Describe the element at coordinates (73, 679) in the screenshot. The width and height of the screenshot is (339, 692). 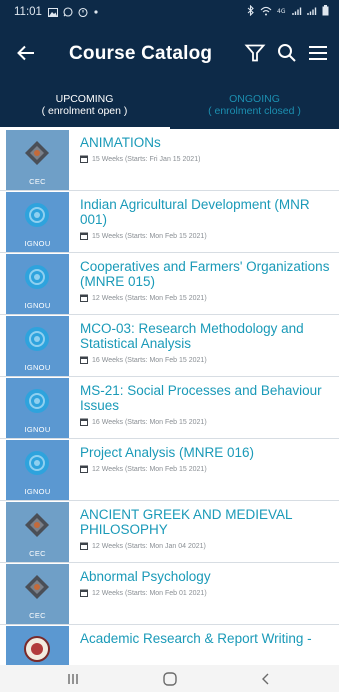
I see `recents-icon` at that location.